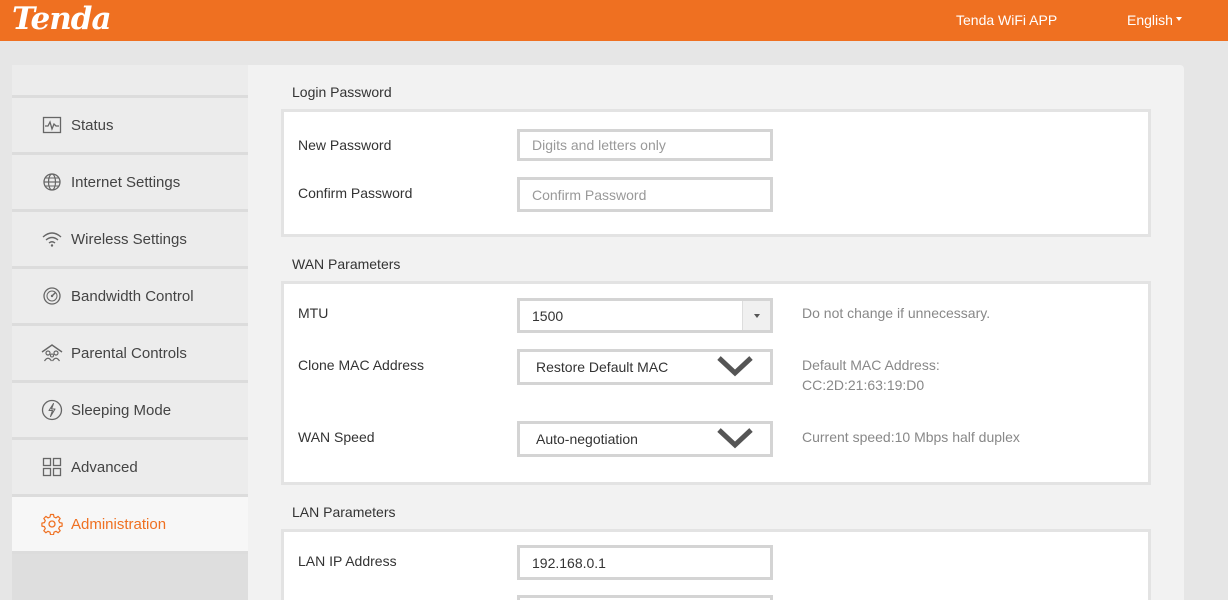 This screenshot has height=600, width=1228. What do you see at coordinates (52, 467) in the screenshot?
I see `grid-icon` at bounding box center [52, 467].